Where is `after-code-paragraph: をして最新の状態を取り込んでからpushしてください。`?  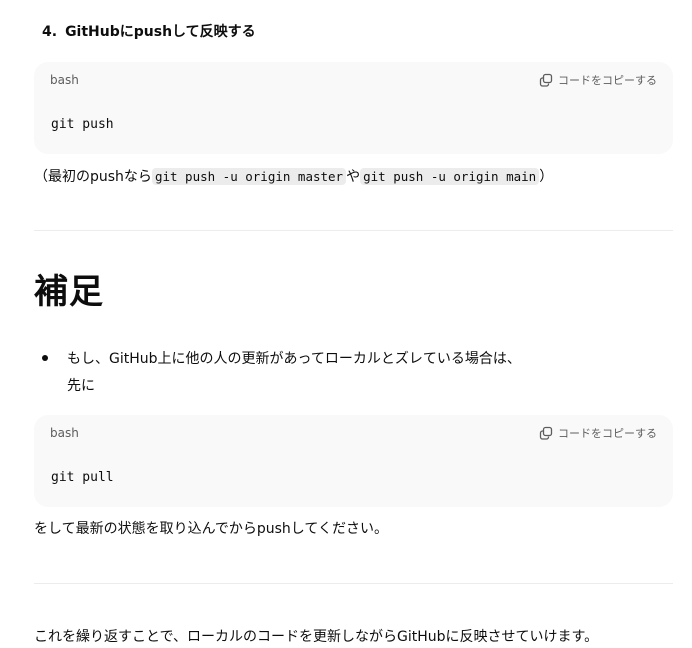
after-code-paragraph: をして最新の状態を取り込んでからpushしてください。 is located at coordinates (211, 529).